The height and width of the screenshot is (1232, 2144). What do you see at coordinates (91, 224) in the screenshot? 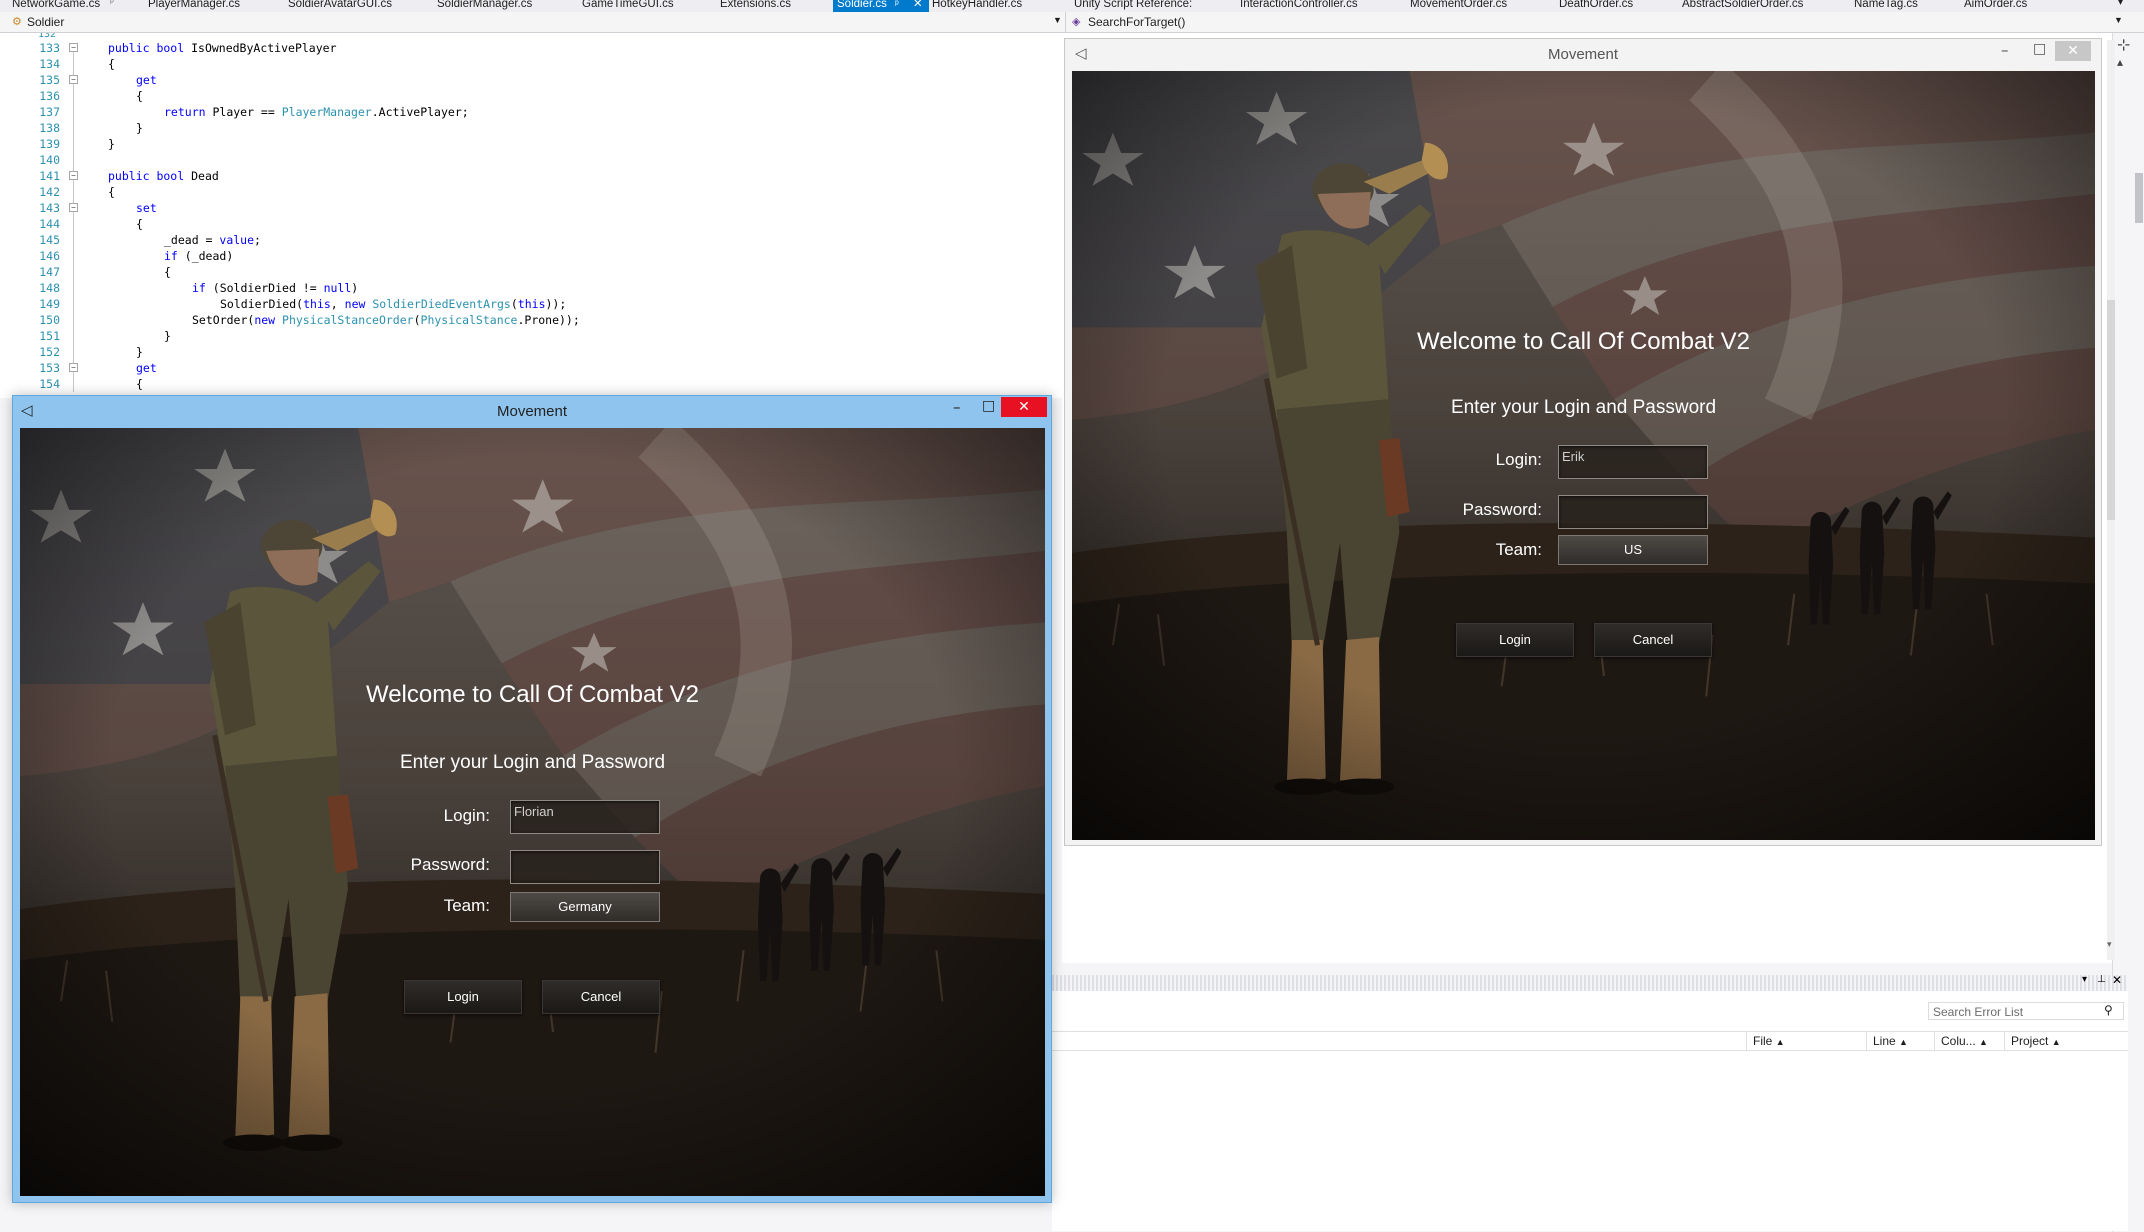
I see `code-line: 144{` at bounding box center [91, 224].